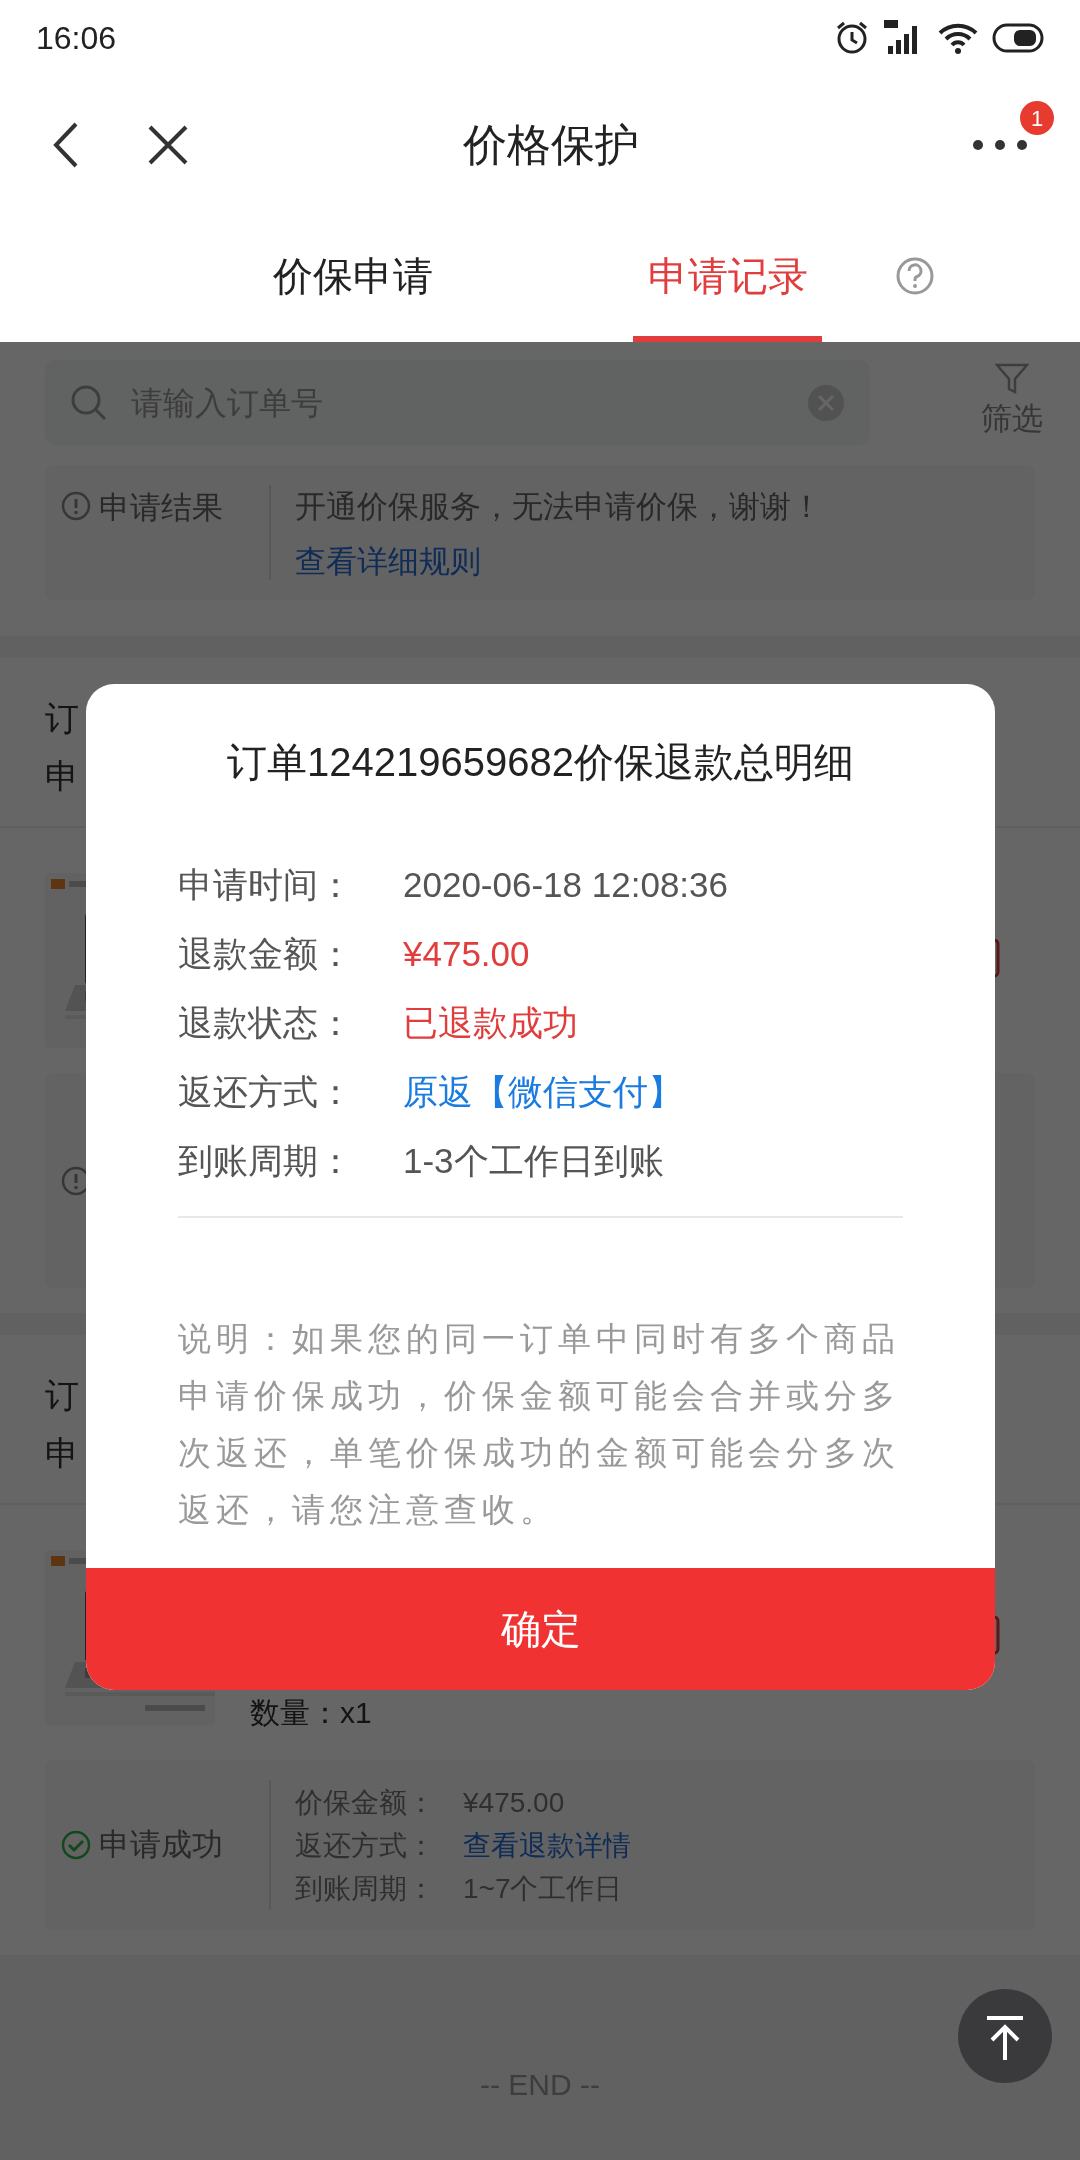  Describe the element at coordinates (388, 561) in the screenshot. I see `rules-link: 查看详细规则` at that location.